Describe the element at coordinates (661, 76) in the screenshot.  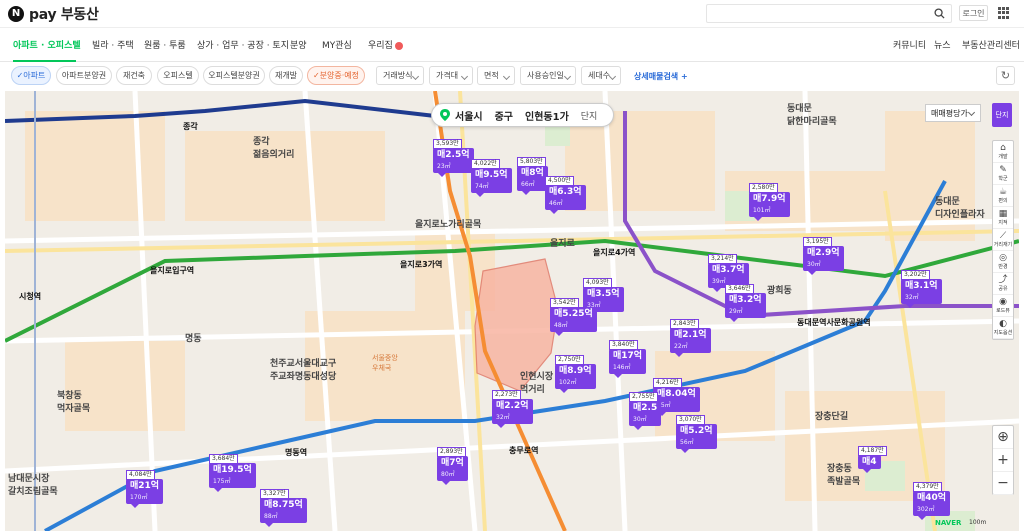
I see `advanced-search-button: 상세매물검색 +` at that location.